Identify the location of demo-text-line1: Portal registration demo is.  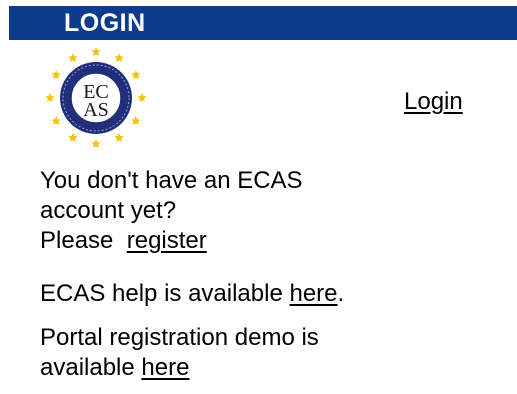
(179, 337).